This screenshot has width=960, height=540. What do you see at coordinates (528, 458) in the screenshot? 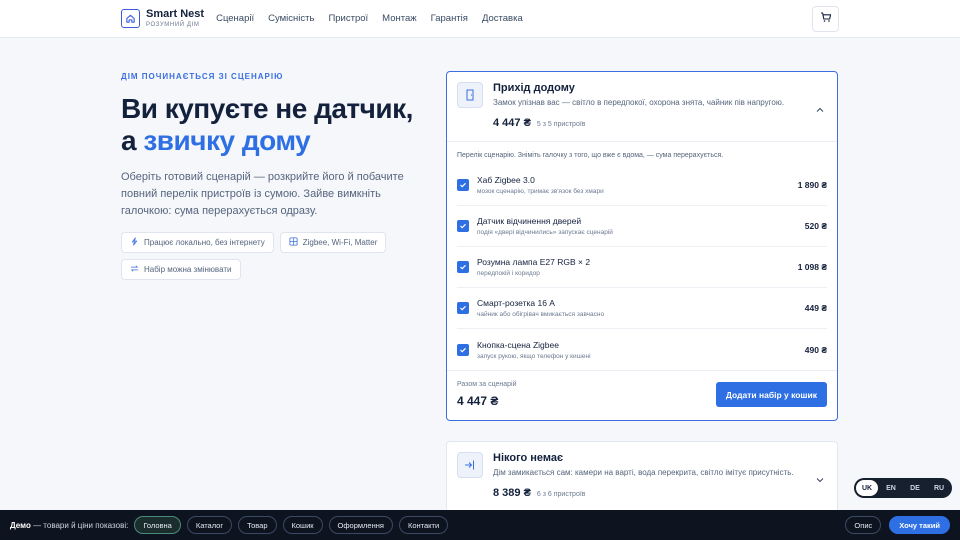
I see `scenario-title: Нікого немає` at bounding box center [528, 458].